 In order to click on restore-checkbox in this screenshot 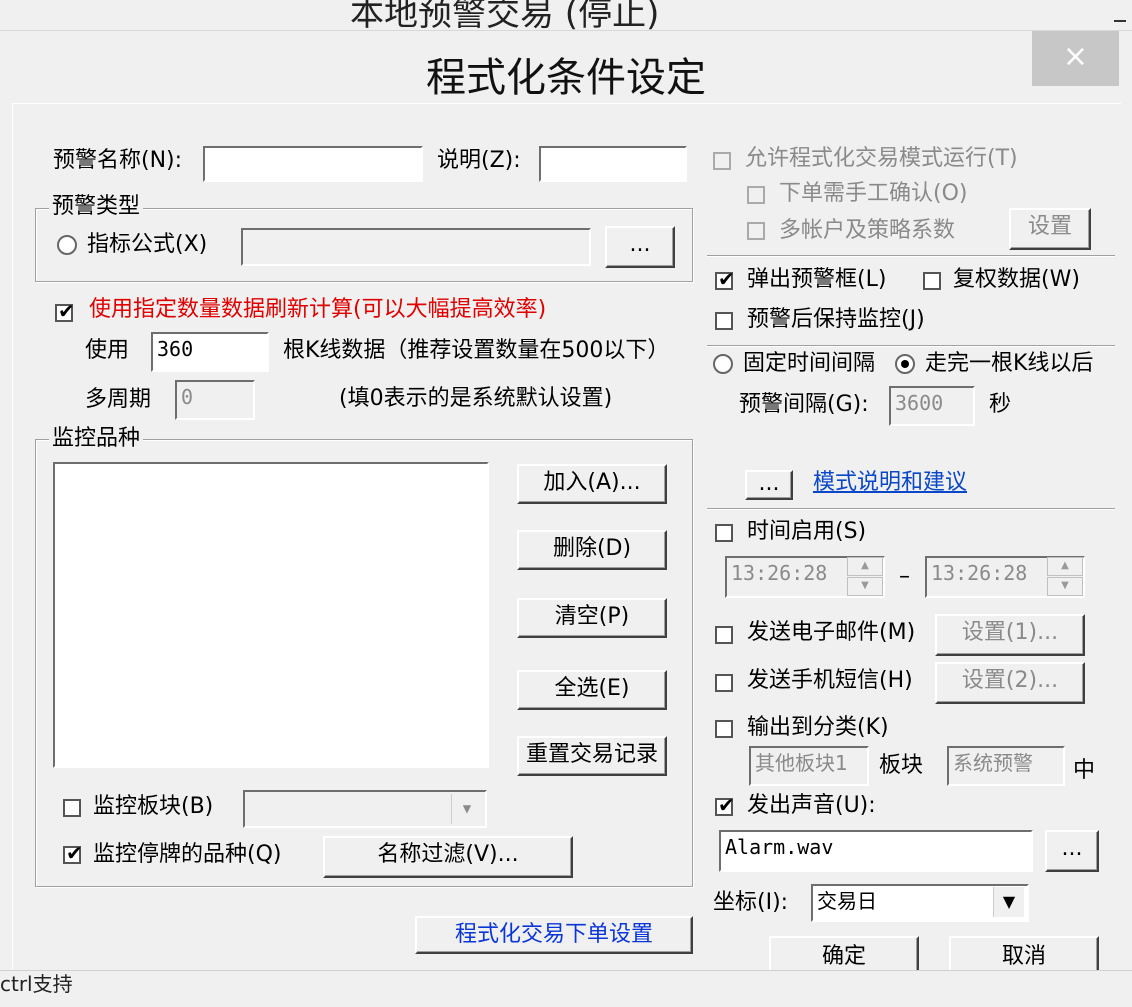, I will do `click(932, 281)`.